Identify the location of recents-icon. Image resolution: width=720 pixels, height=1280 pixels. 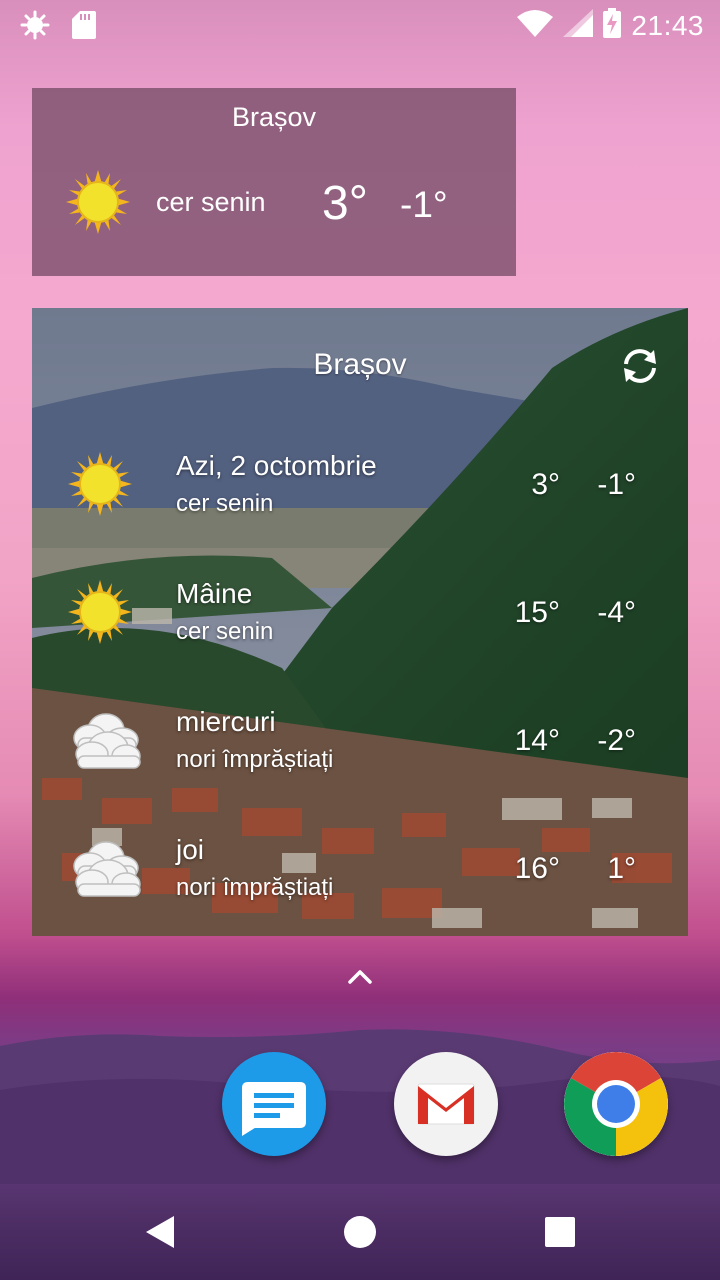
(560, 1232).